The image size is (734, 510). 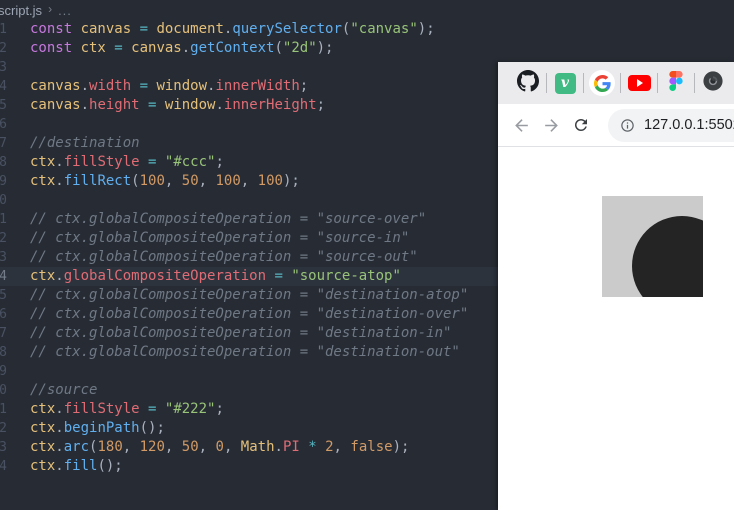 What do you see at coordinates (3, 86) in the screenshot?
I see `line-number: 4` at bounding box center [3, 86].